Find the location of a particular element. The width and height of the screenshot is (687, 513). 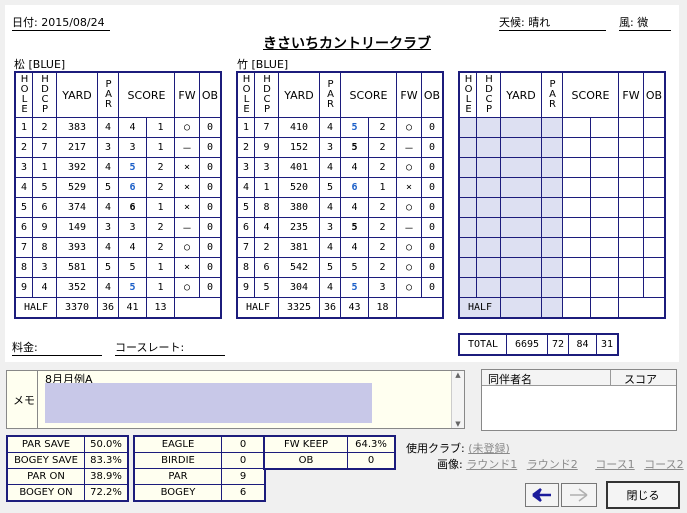

stat-label: OB is located at coordinates (305, 461).